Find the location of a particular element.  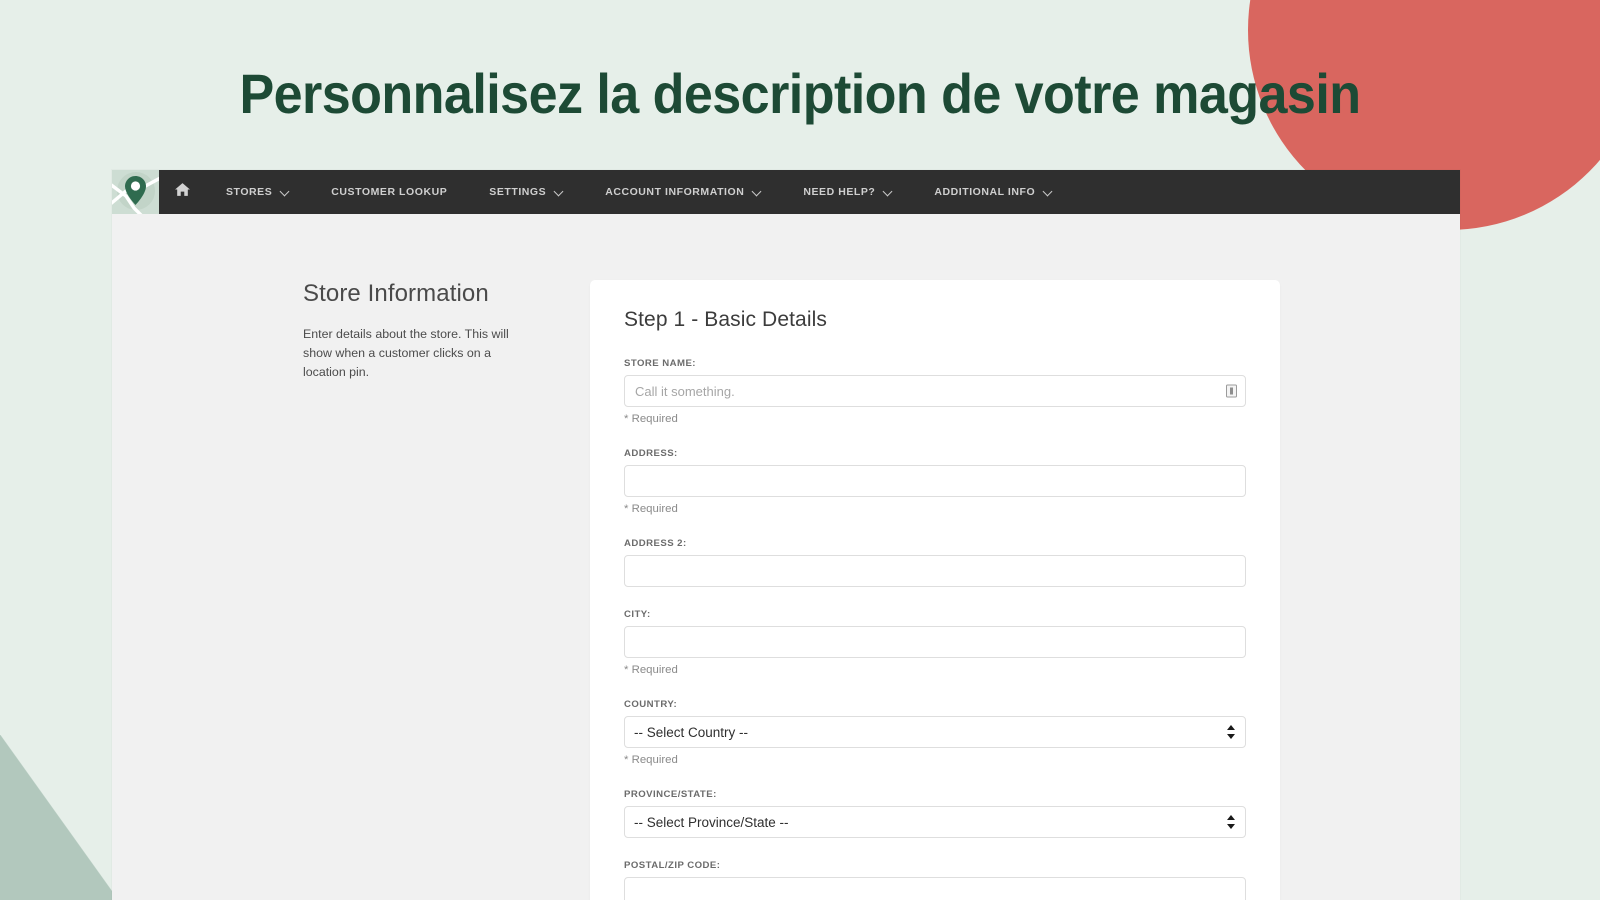

field-label-province-state: PROVINCE/STATE: is located at coordinates (670, 794).